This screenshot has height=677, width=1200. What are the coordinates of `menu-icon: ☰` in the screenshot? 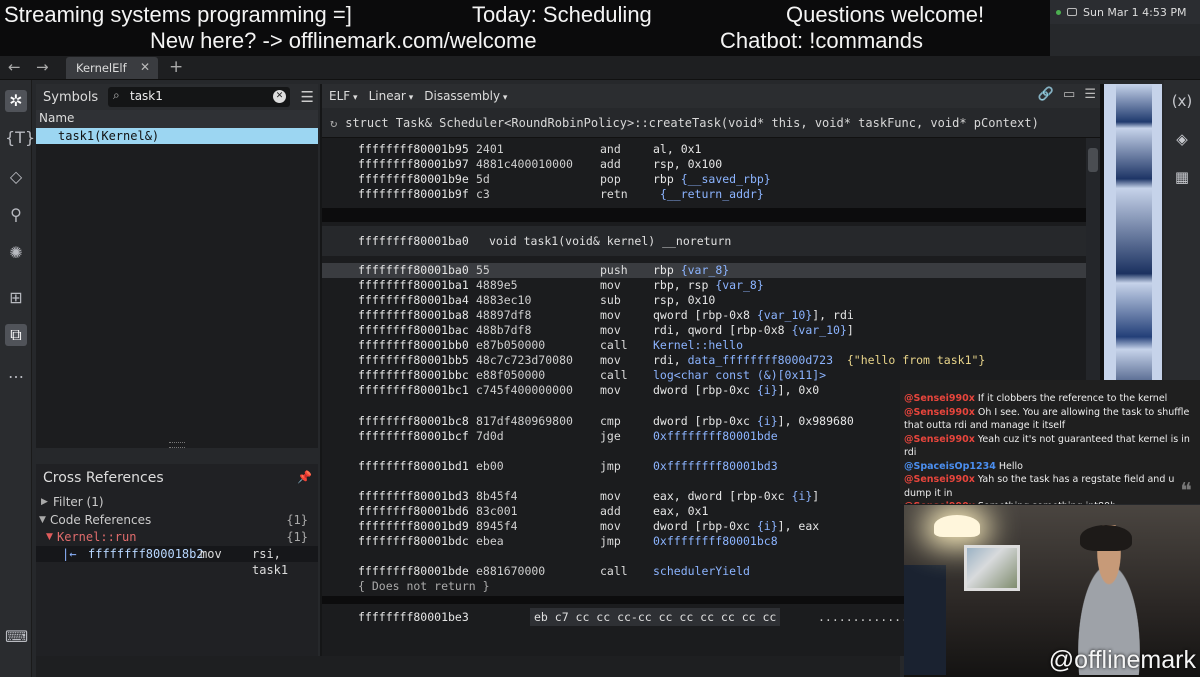 It's located at (1090, 94).